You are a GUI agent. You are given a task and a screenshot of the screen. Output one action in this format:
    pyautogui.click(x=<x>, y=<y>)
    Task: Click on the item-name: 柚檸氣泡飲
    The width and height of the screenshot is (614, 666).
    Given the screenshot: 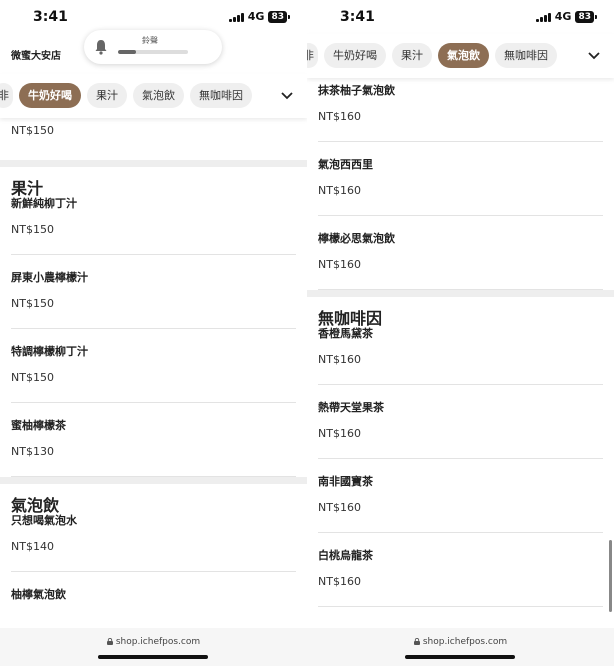 What is the action you would take?
    pyautogui.click(x=38, y=594)
    